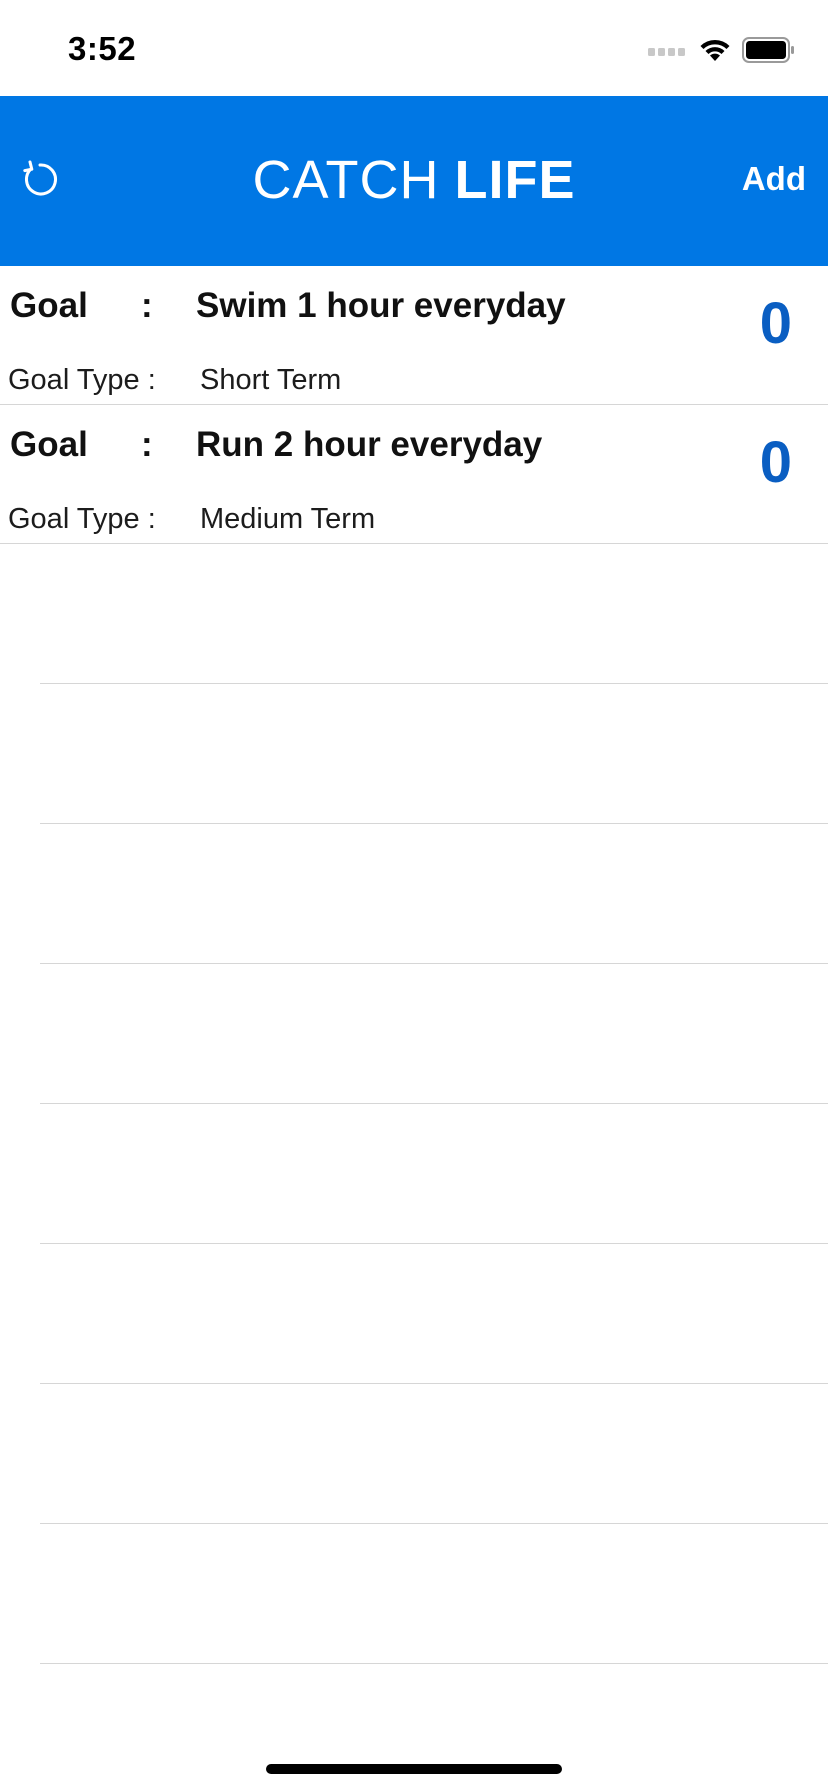  What do you see at coordinates (369, 444) in the screenshot?
I see `goal-title: Run 2 hour everyday` at bounding box center [369, 444].